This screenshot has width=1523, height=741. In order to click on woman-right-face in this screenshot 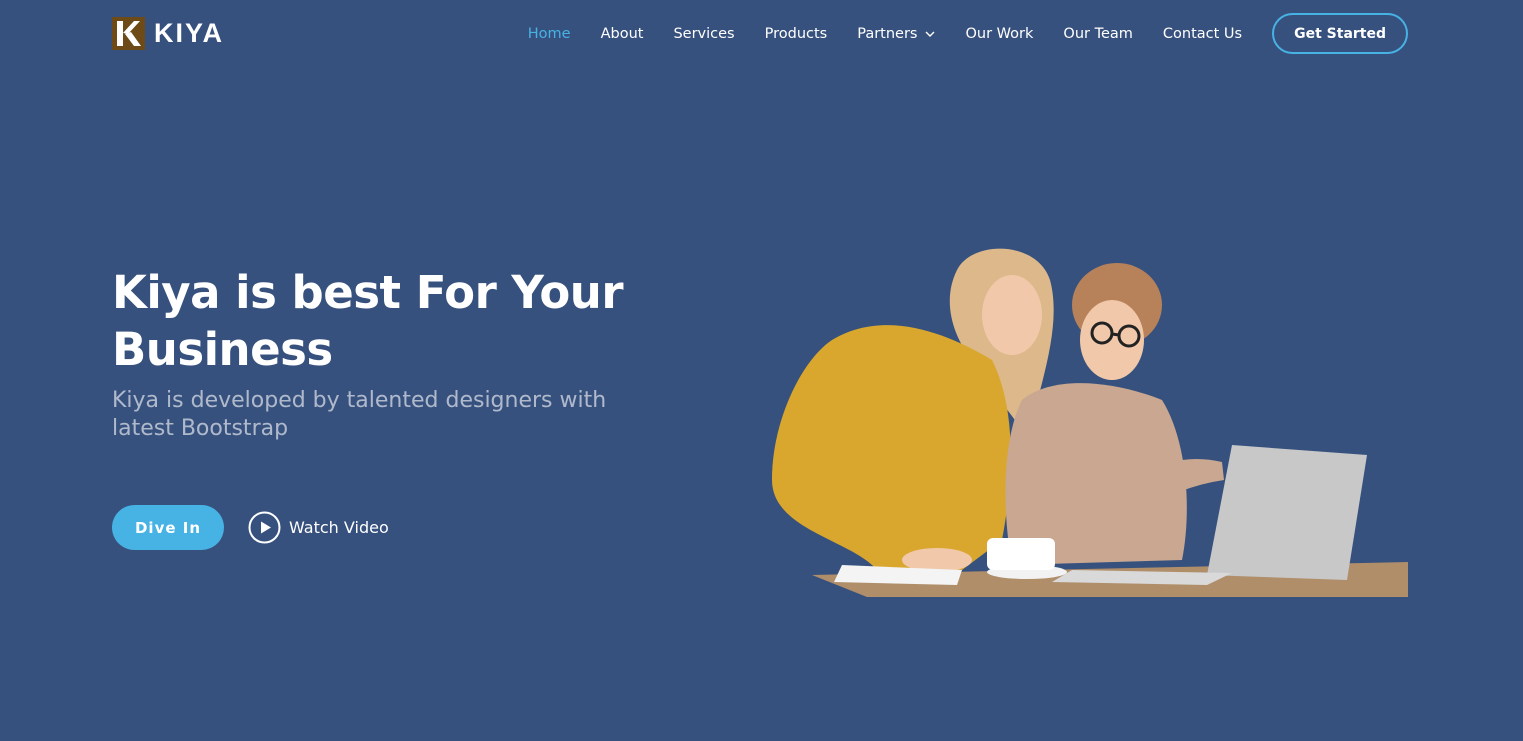, I will do `click(1112, 340)`.